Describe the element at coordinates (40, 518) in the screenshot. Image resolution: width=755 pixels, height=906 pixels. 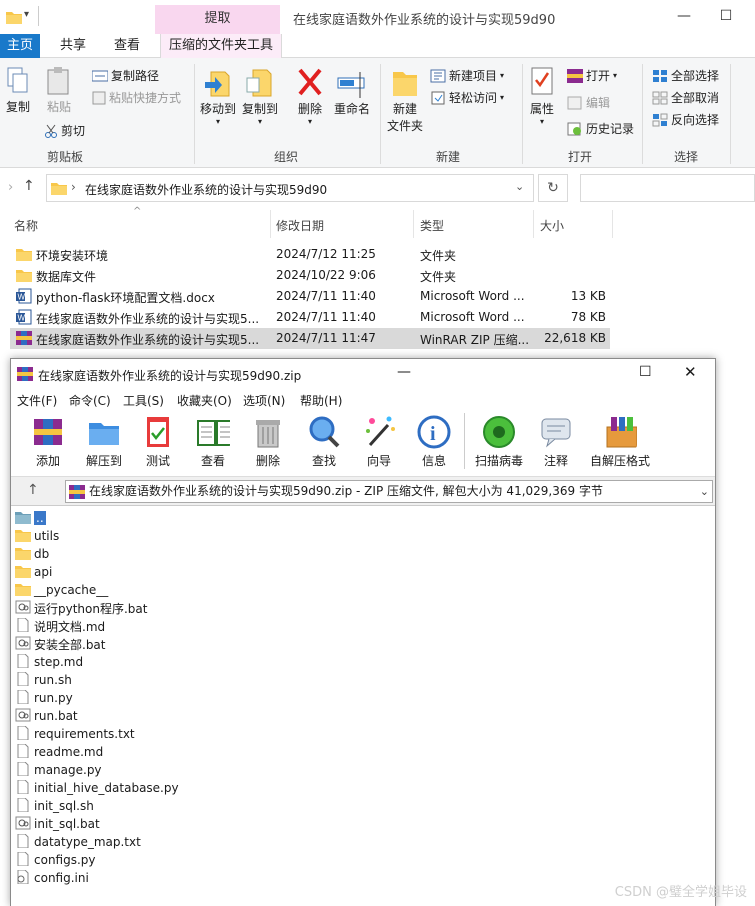
I see `archive-item-name: ..` at that location.